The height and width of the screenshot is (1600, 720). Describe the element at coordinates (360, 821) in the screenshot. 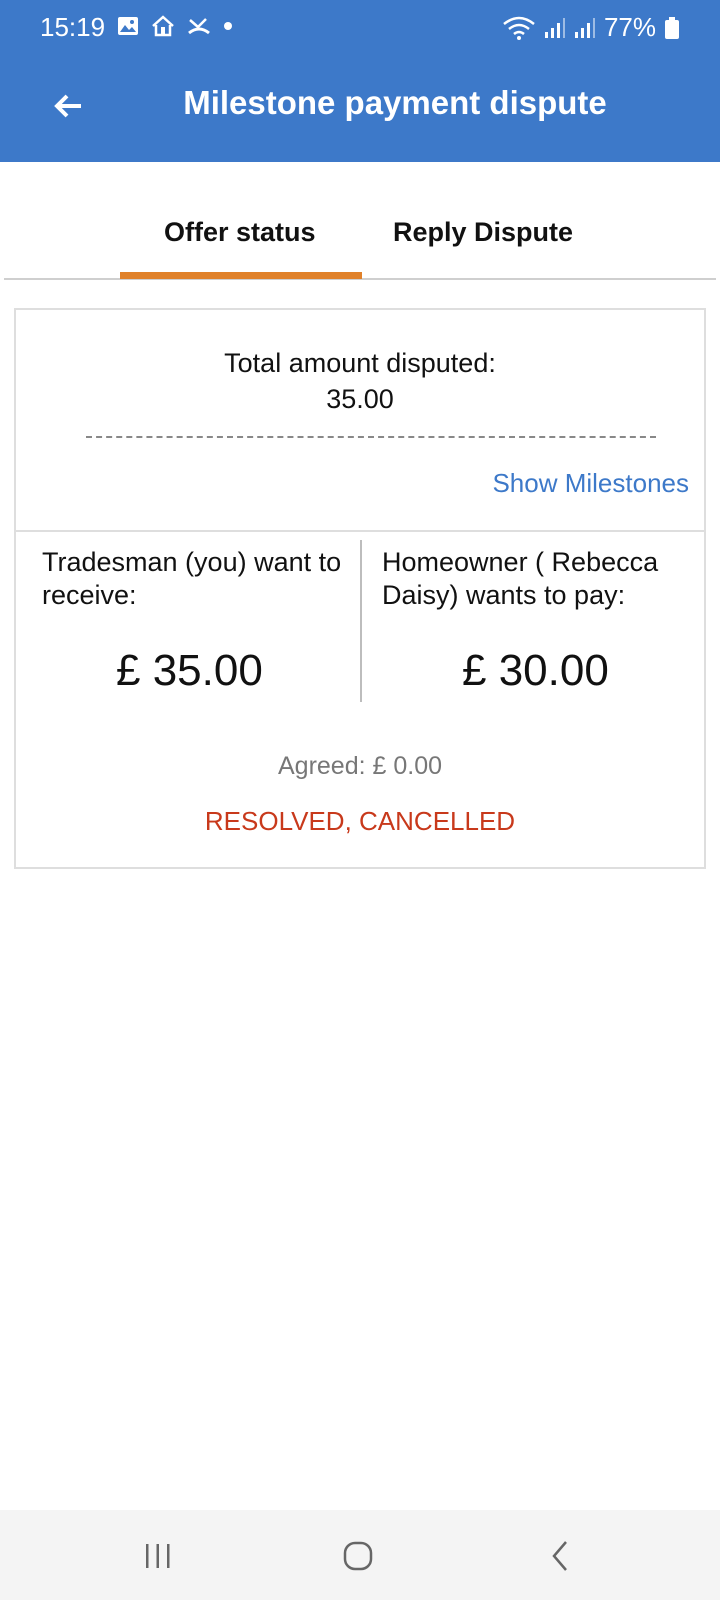

I see `dispute-status: RESOLVED, CANCELLED` at that location.